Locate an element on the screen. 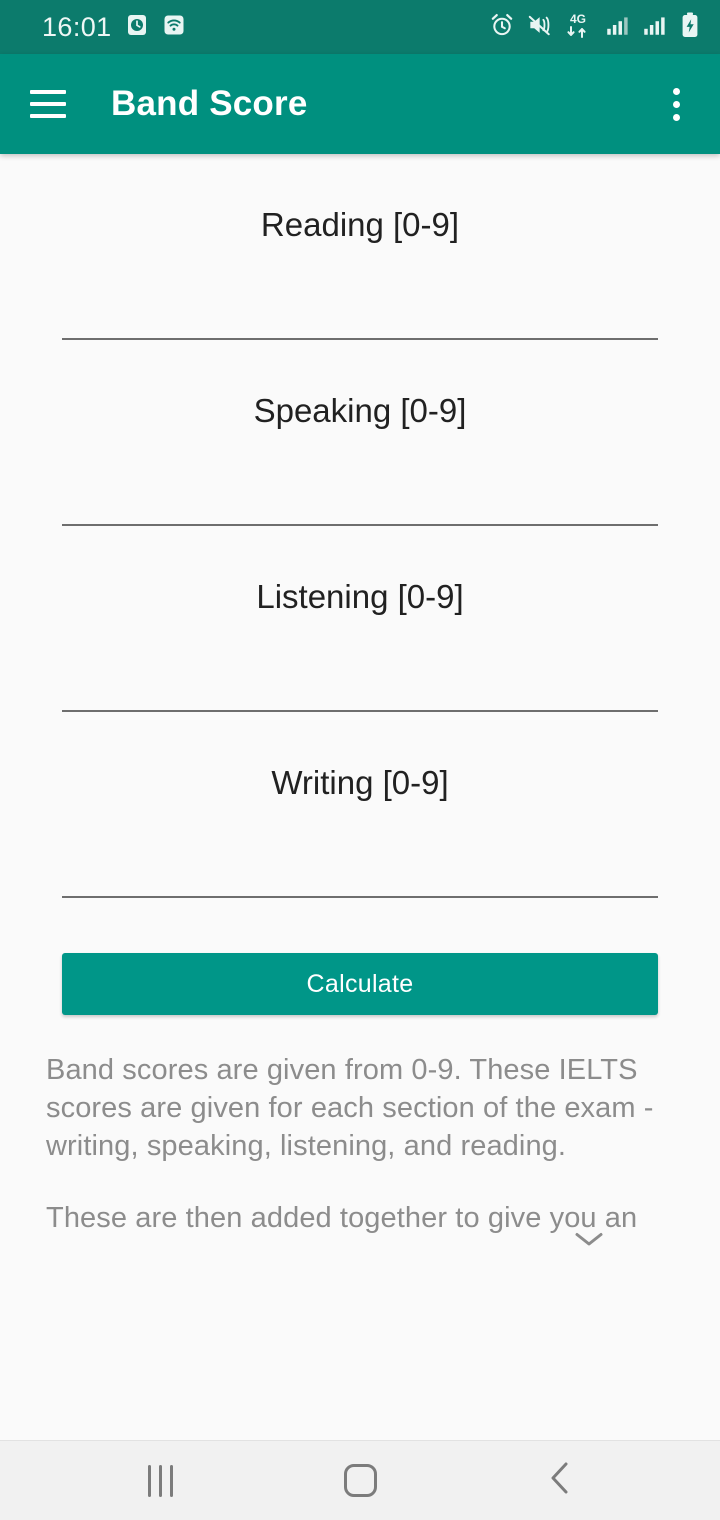  svg-text: 4G is located at coordinates (578, 19).